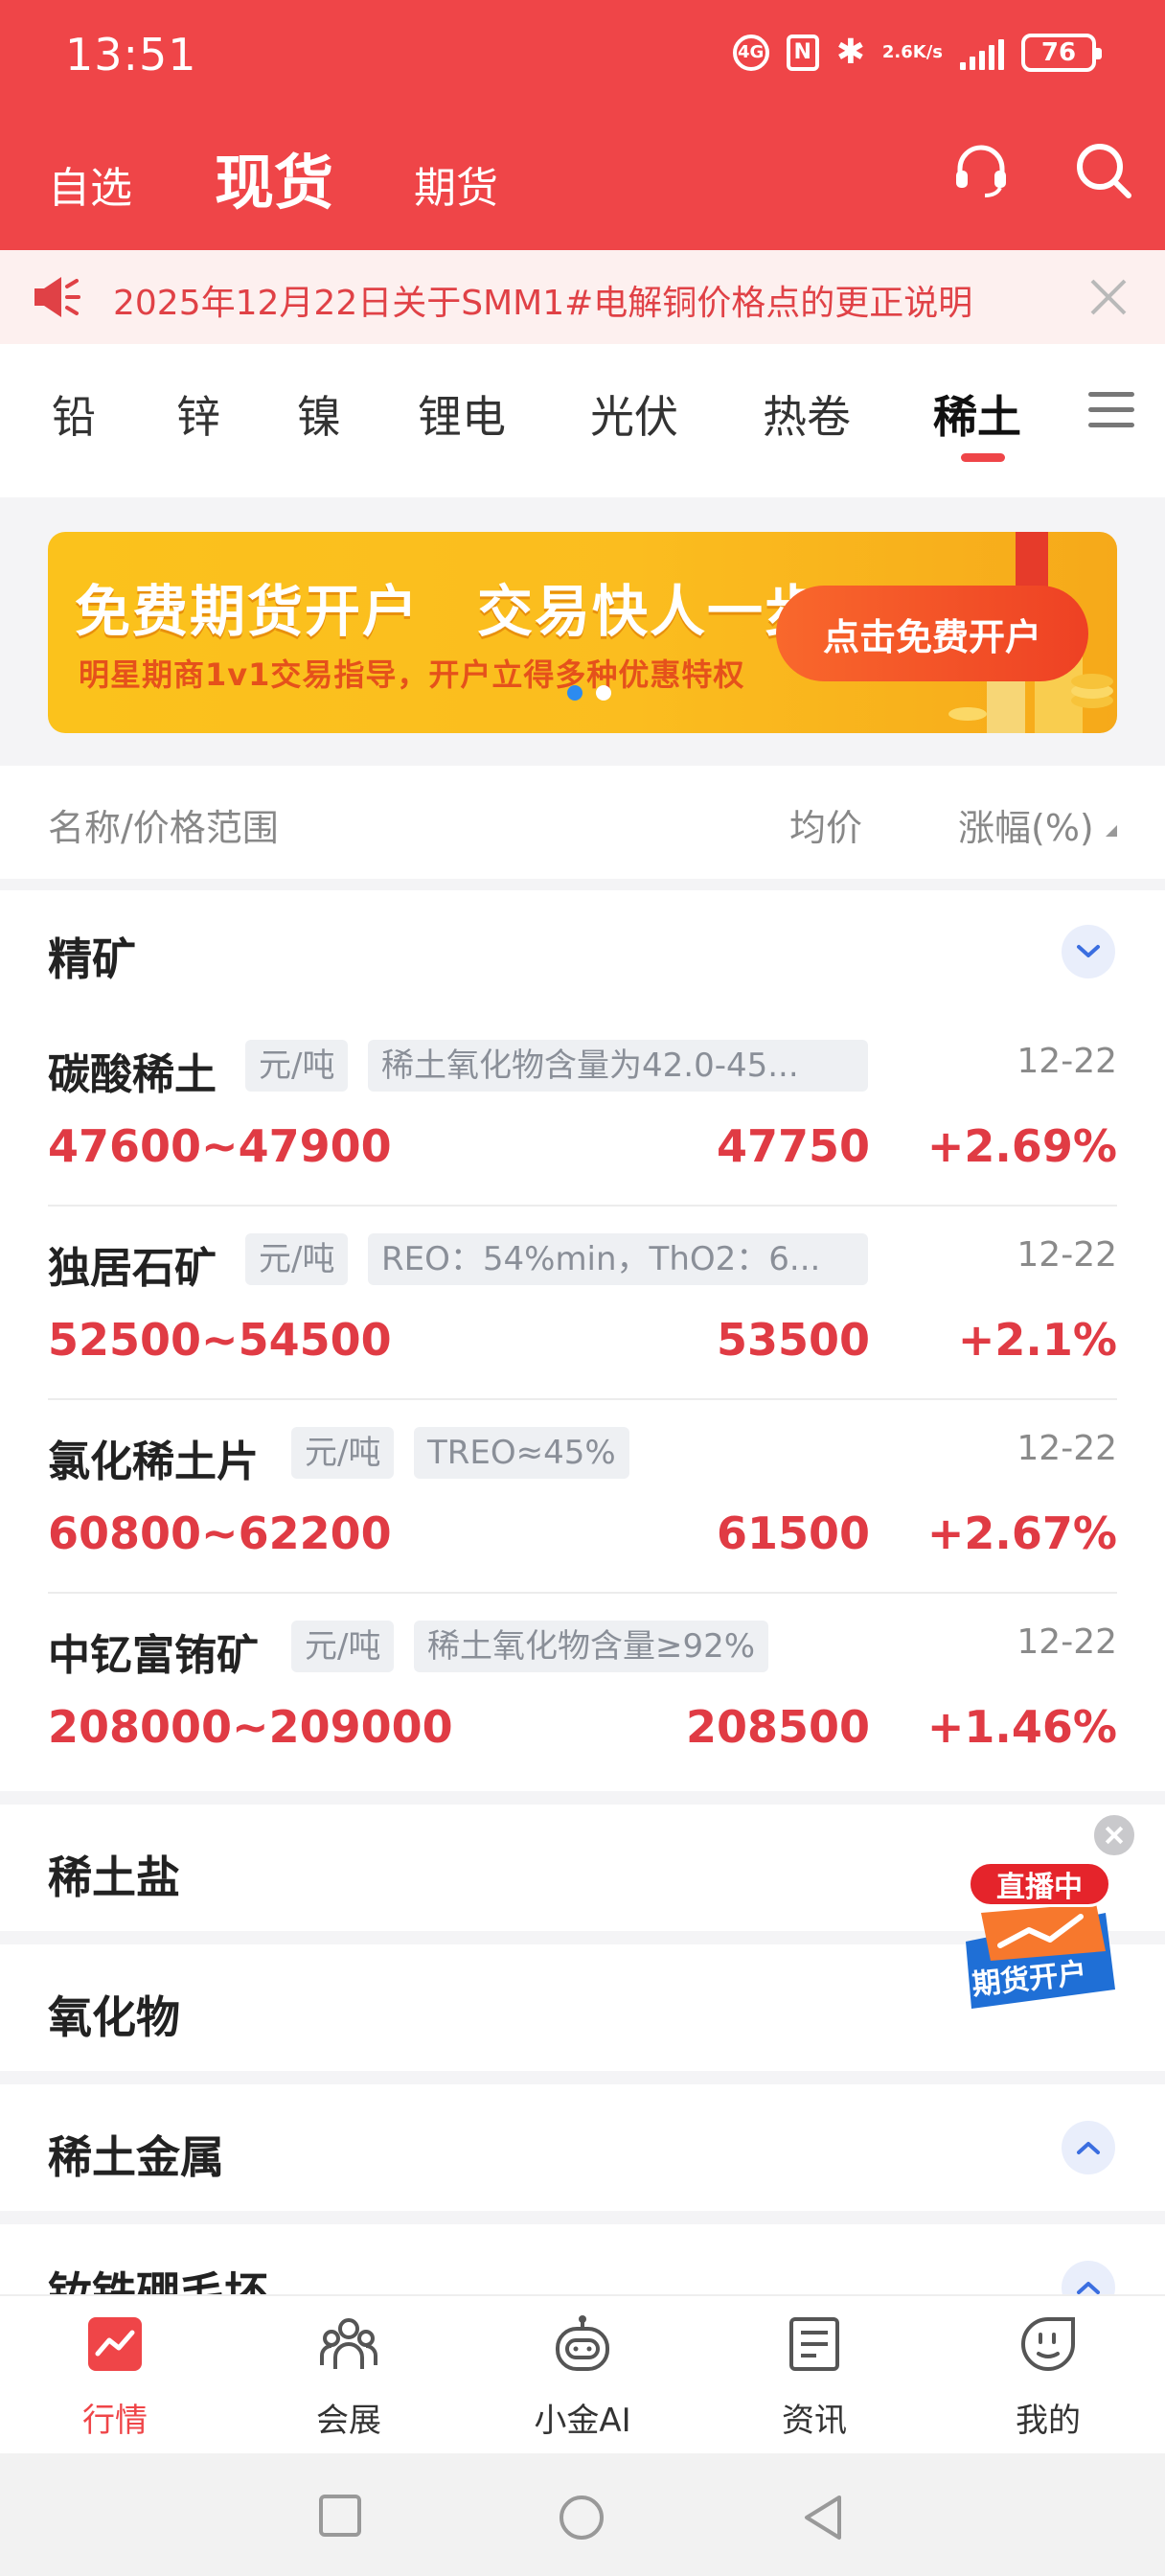 The height and width of the screenshot is (2576, 1165). I want to click on chevron-down-icon, so click(1089, 951).